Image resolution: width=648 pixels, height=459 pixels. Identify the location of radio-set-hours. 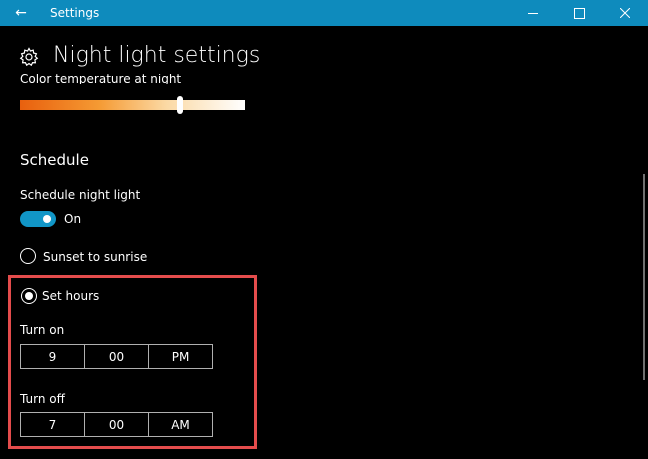
(29, 296).